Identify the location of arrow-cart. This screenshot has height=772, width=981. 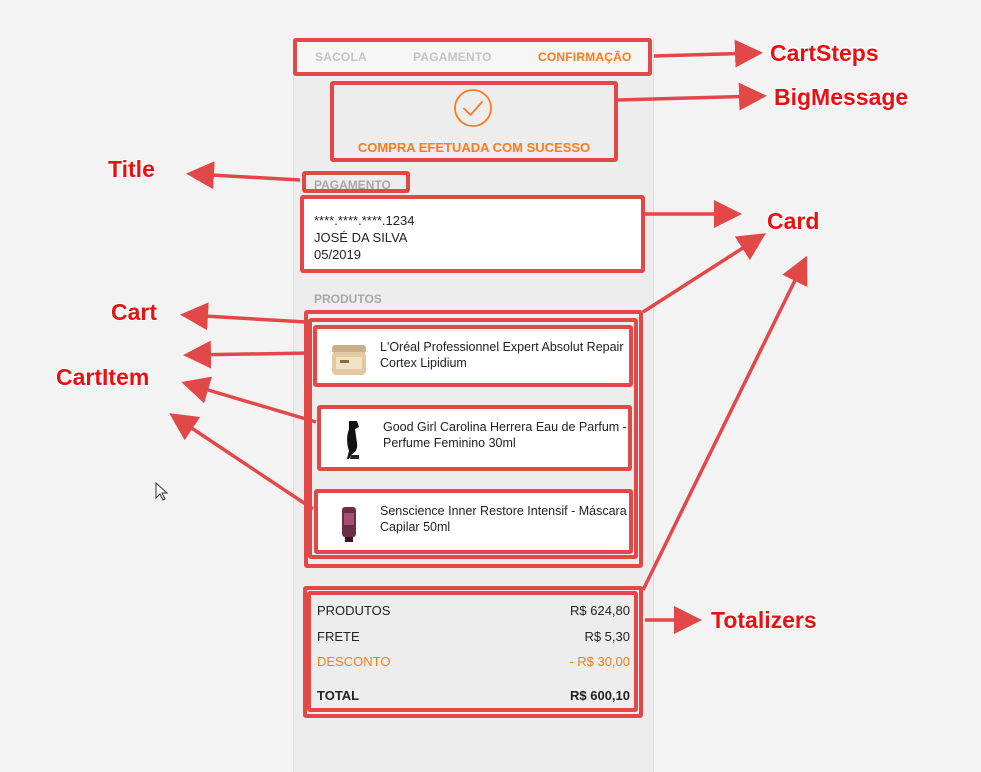
(243, 316).